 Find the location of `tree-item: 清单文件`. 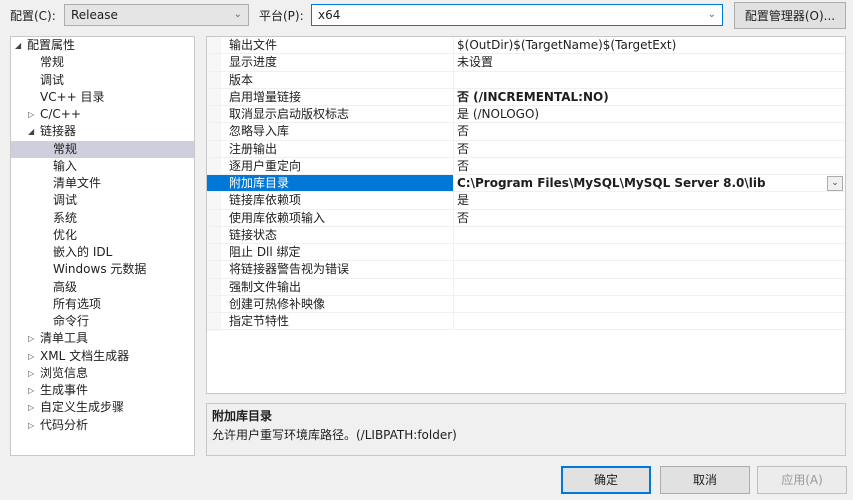

tree-item: 清单文件 is located at coordinates (102, 183).